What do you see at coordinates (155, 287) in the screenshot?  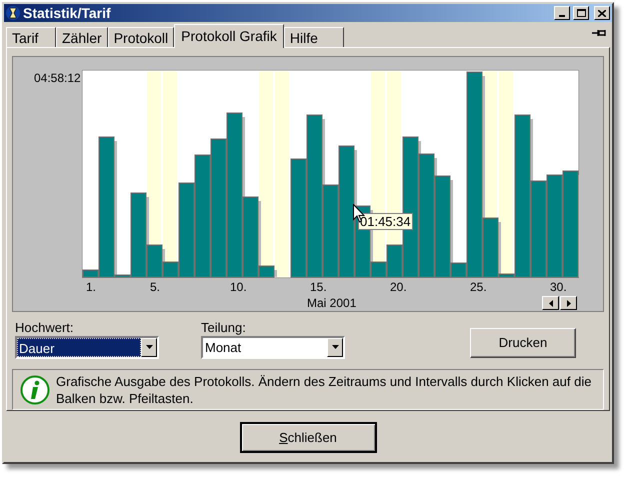 I see `x-tick-label: 5.` at bounding box center [155, 287].